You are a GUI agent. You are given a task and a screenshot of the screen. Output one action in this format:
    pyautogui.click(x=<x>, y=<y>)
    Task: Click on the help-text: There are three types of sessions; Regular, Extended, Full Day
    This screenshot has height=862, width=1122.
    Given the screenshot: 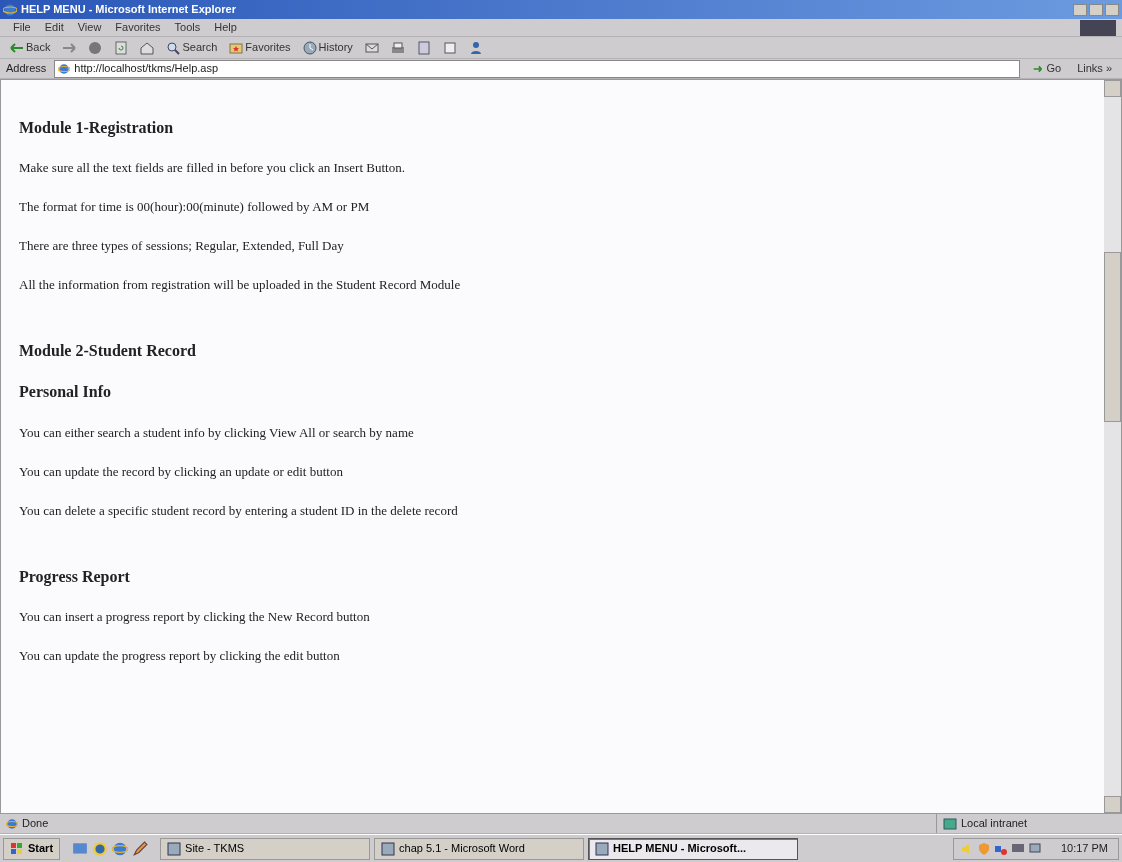 What is the action you would take?
    pyautogui.click(x=182, y=246)
    